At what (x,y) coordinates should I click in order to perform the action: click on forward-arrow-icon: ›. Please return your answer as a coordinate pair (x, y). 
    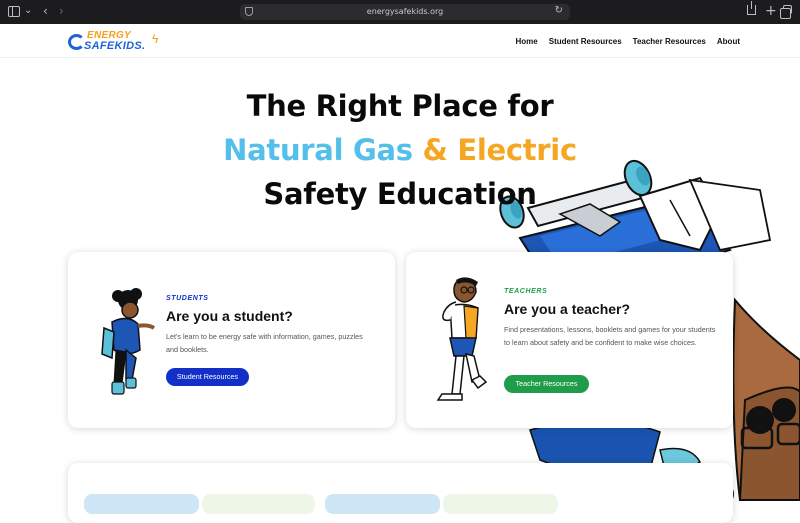
    Looking at the image, I should click on (61, 11).